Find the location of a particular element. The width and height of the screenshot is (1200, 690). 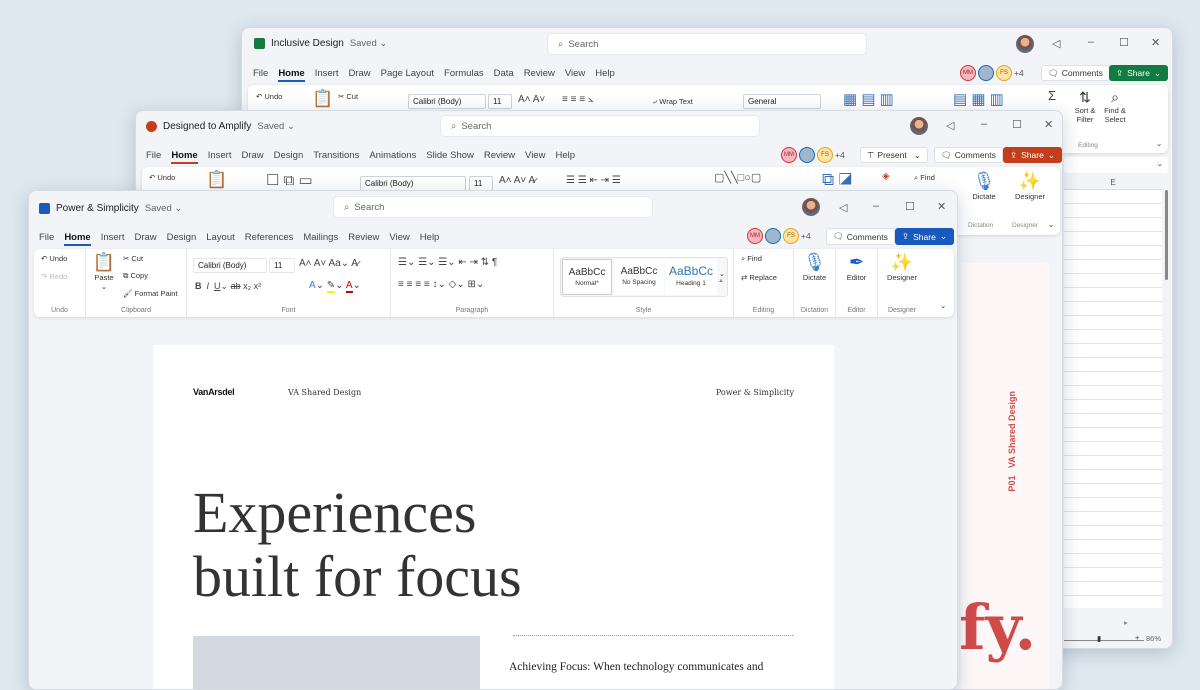

tab-slide-show: Slide Show is located at coordinates (450, 157).